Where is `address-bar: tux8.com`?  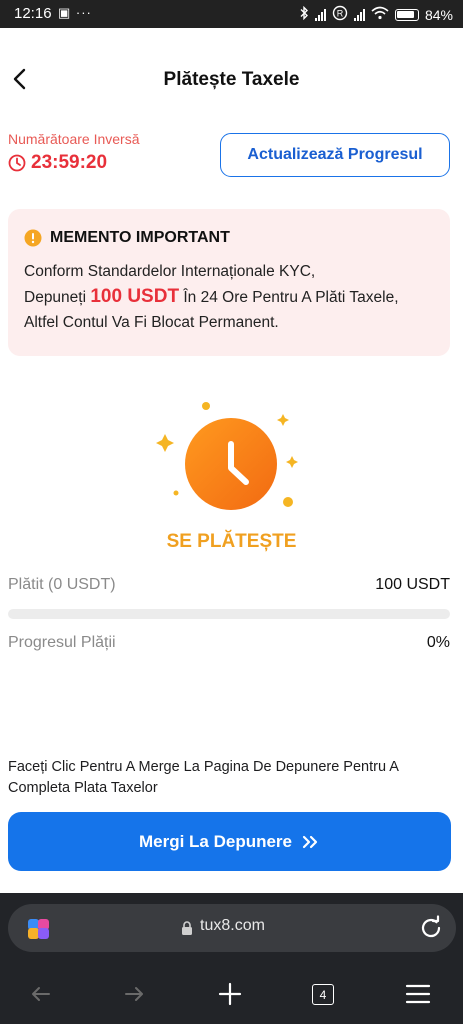 address-bar: tux8.com is located at coordinates (232, 928).